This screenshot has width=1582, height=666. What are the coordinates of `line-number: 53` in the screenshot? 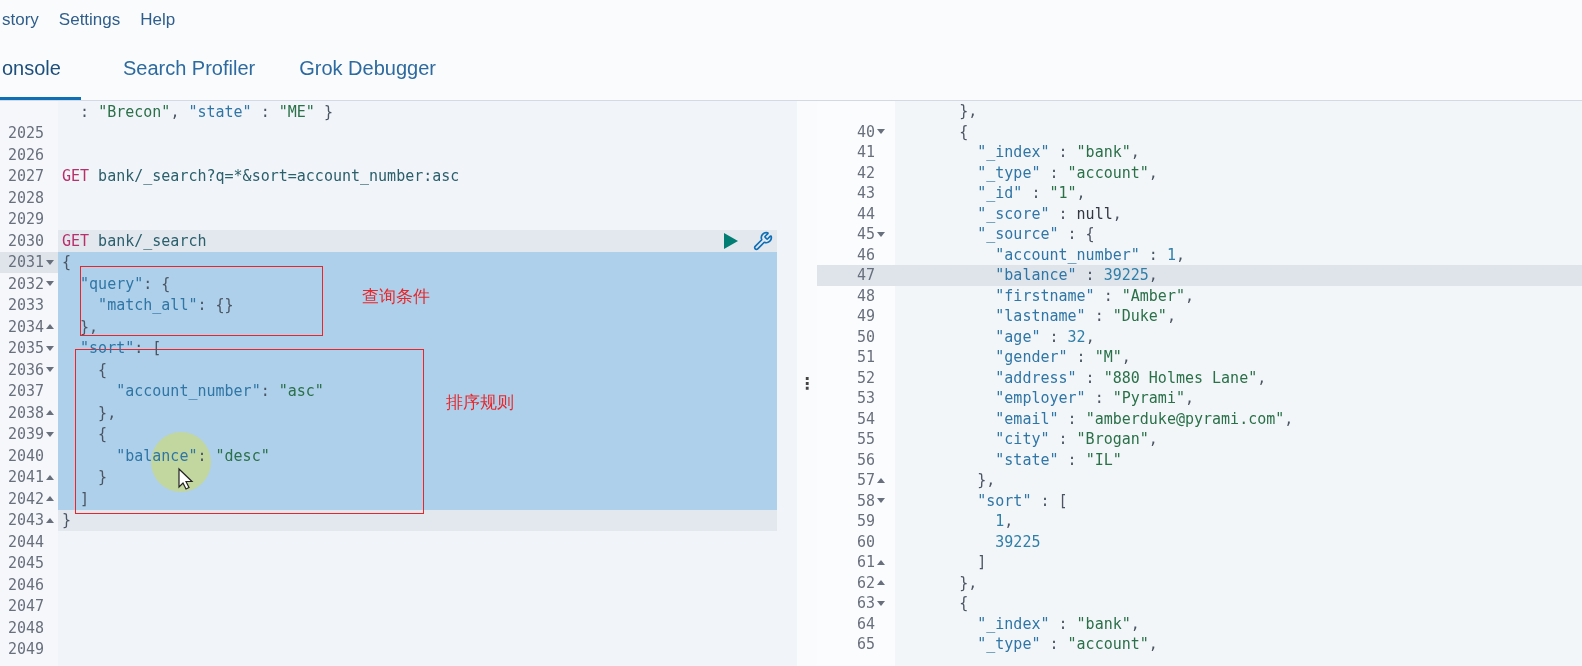 It's located at (865, 398).